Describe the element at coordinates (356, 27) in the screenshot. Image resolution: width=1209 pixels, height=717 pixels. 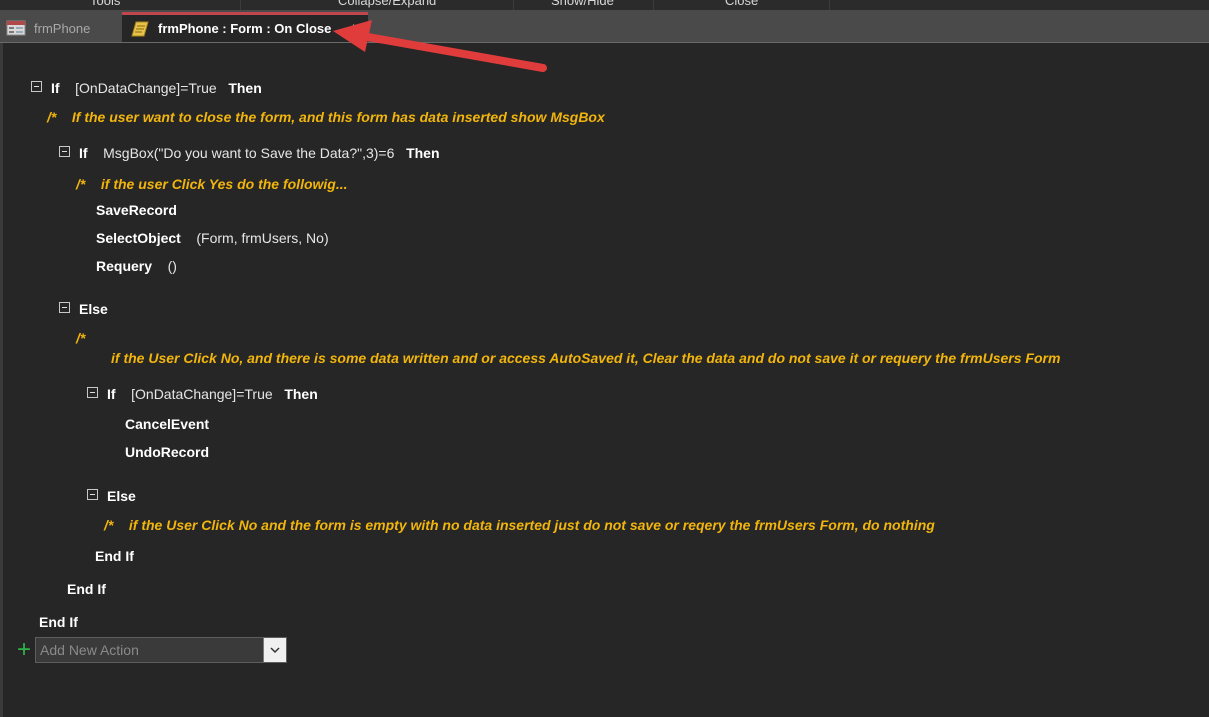
I see `close-icon: ×` at that location.